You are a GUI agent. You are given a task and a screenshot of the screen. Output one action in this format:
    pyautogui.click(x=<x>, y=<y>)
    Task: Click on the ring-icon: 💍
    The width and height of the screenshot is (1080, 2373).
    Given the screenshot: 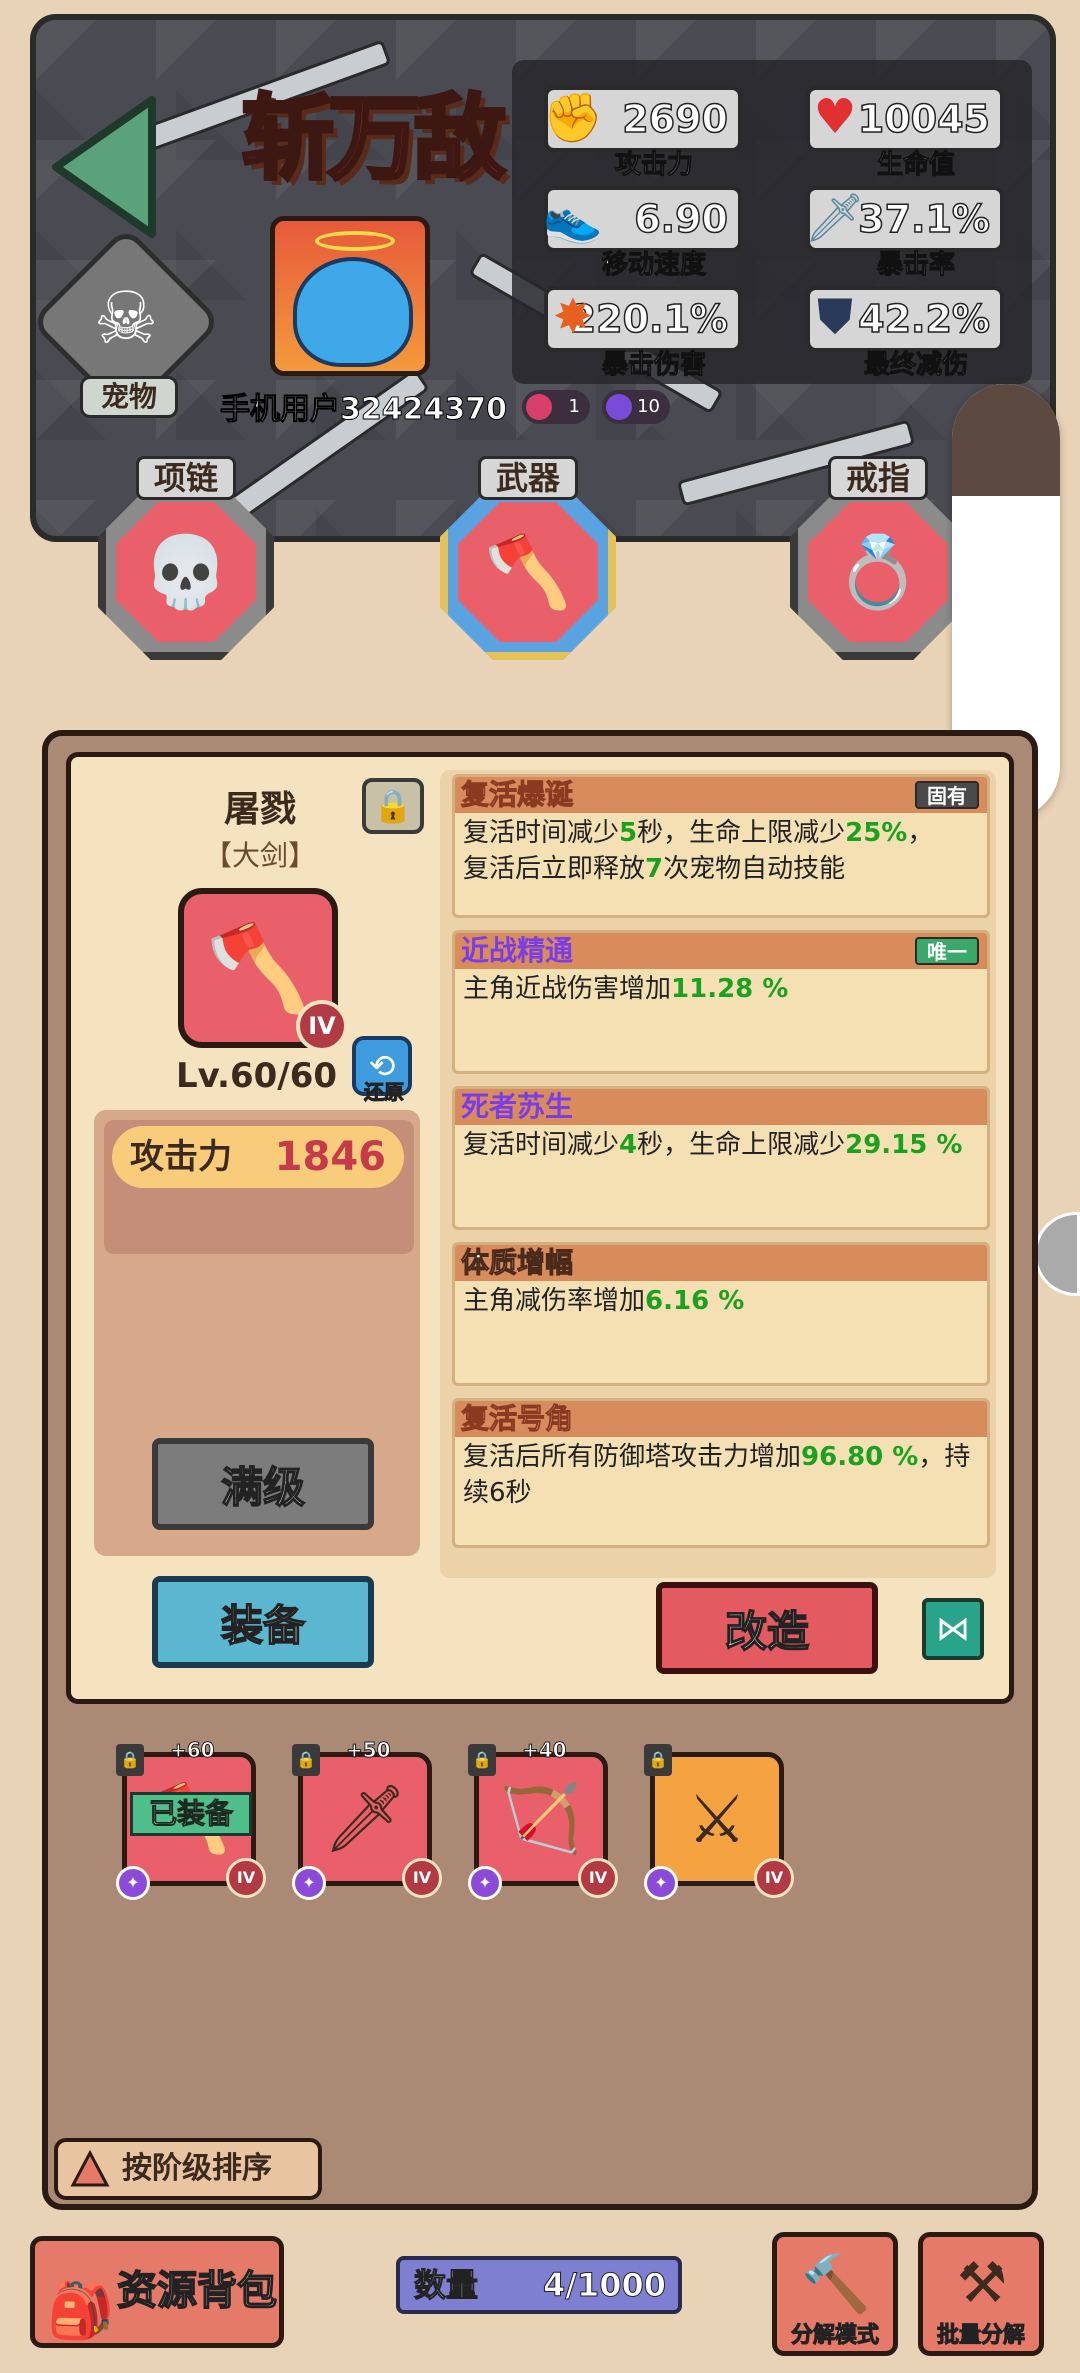 What is the action you would take?
    pyautogui.click(x=878, y=572)
    